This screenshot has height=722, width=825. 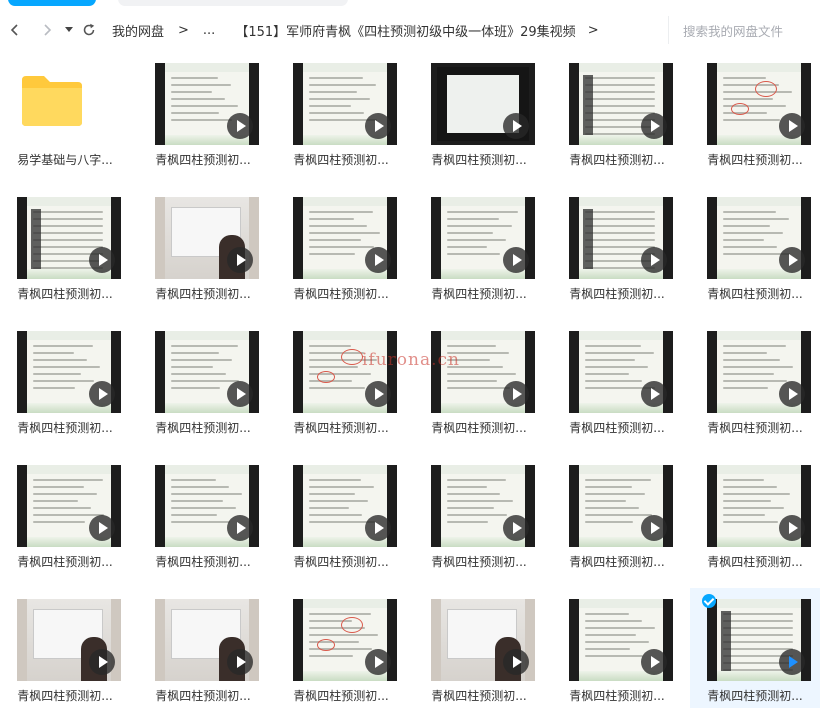 What do you see at coordinates (15, 30) in the screenshot?
I see `back-arrow-icon` at bounding box center [15, 30].